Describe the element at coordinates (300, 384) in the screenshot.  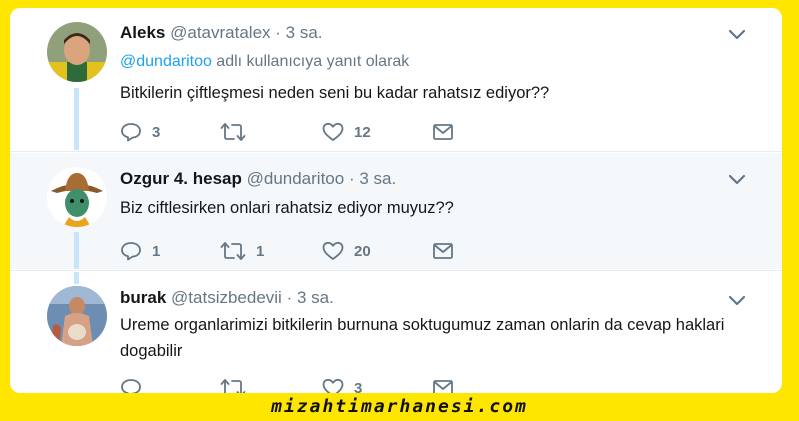
I see `tweet-actions: 3` at that location.